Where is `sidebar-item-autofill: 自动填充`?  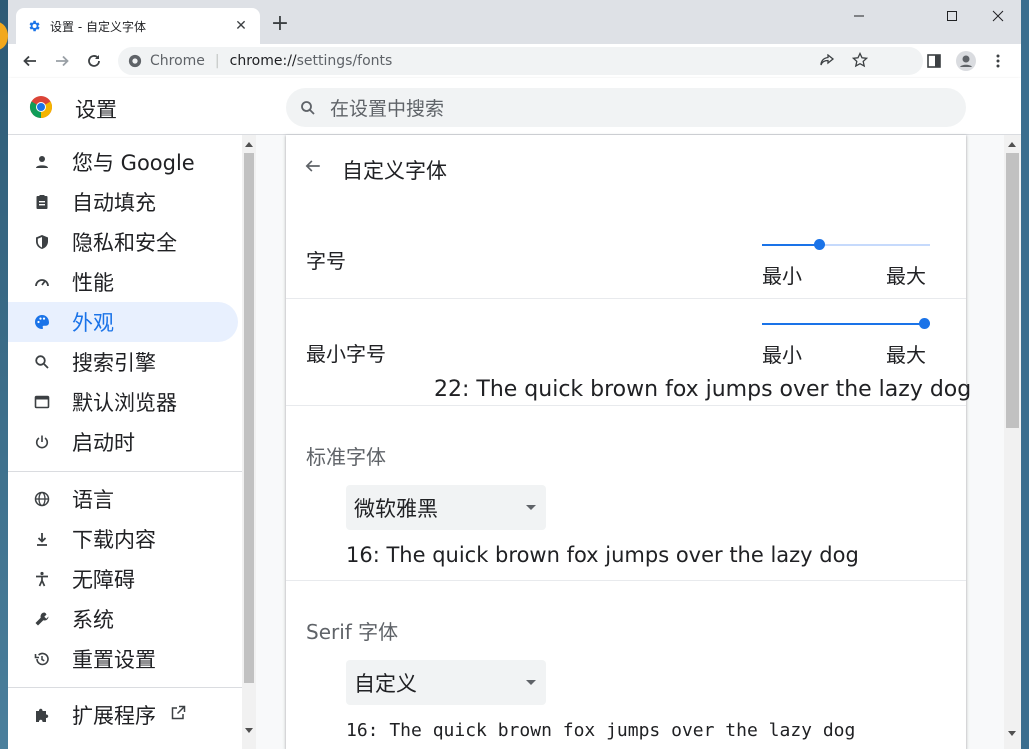 sidebar-item-autofill: 自动填充 is located at coordinates (123, 202).